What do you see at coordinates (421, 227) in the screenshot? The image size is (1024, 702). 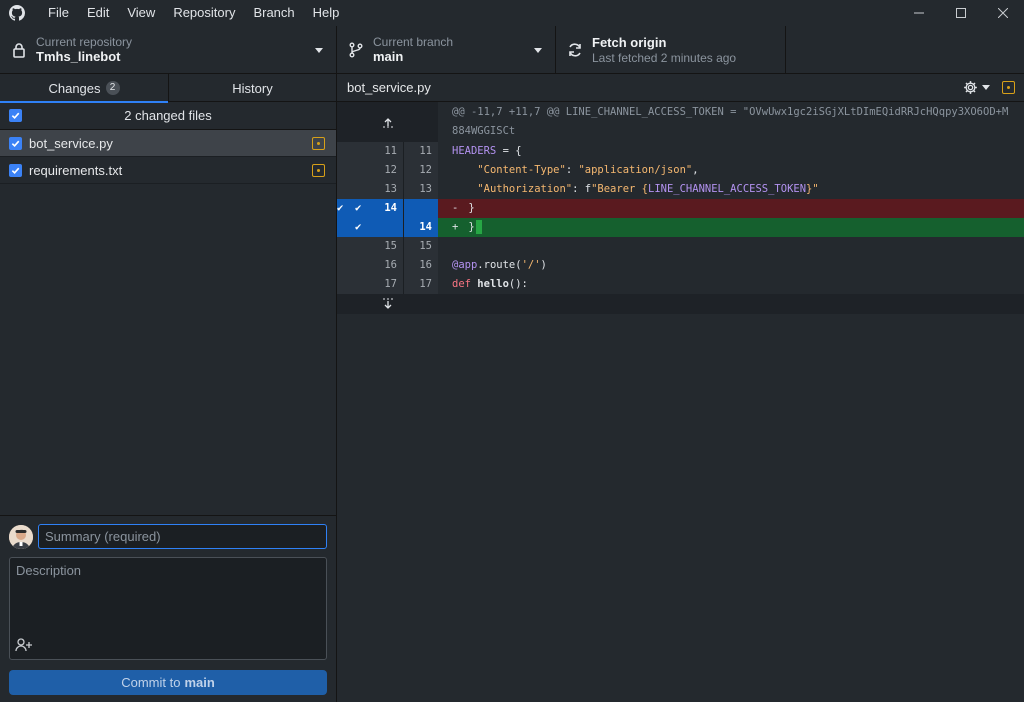 I see `new-line-number: 14` at bounding box center [421, 227].